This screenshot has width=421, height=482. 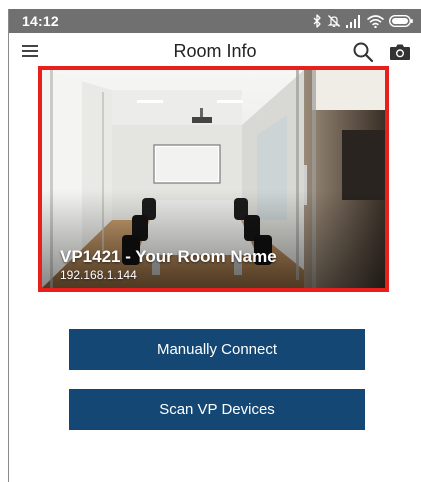 What do you see at coordinates (98, 275) in the screenshot?
I see `room-ip-address: 192.168.1.144` at bounding box center [98, 275].